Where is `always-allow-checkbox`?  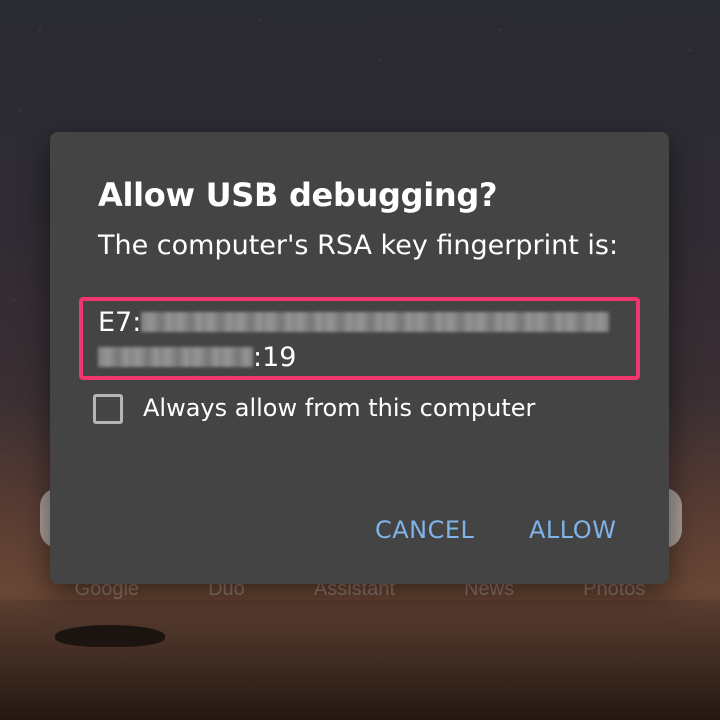
always-allow-checkbox is located at coordinates (108, 409).